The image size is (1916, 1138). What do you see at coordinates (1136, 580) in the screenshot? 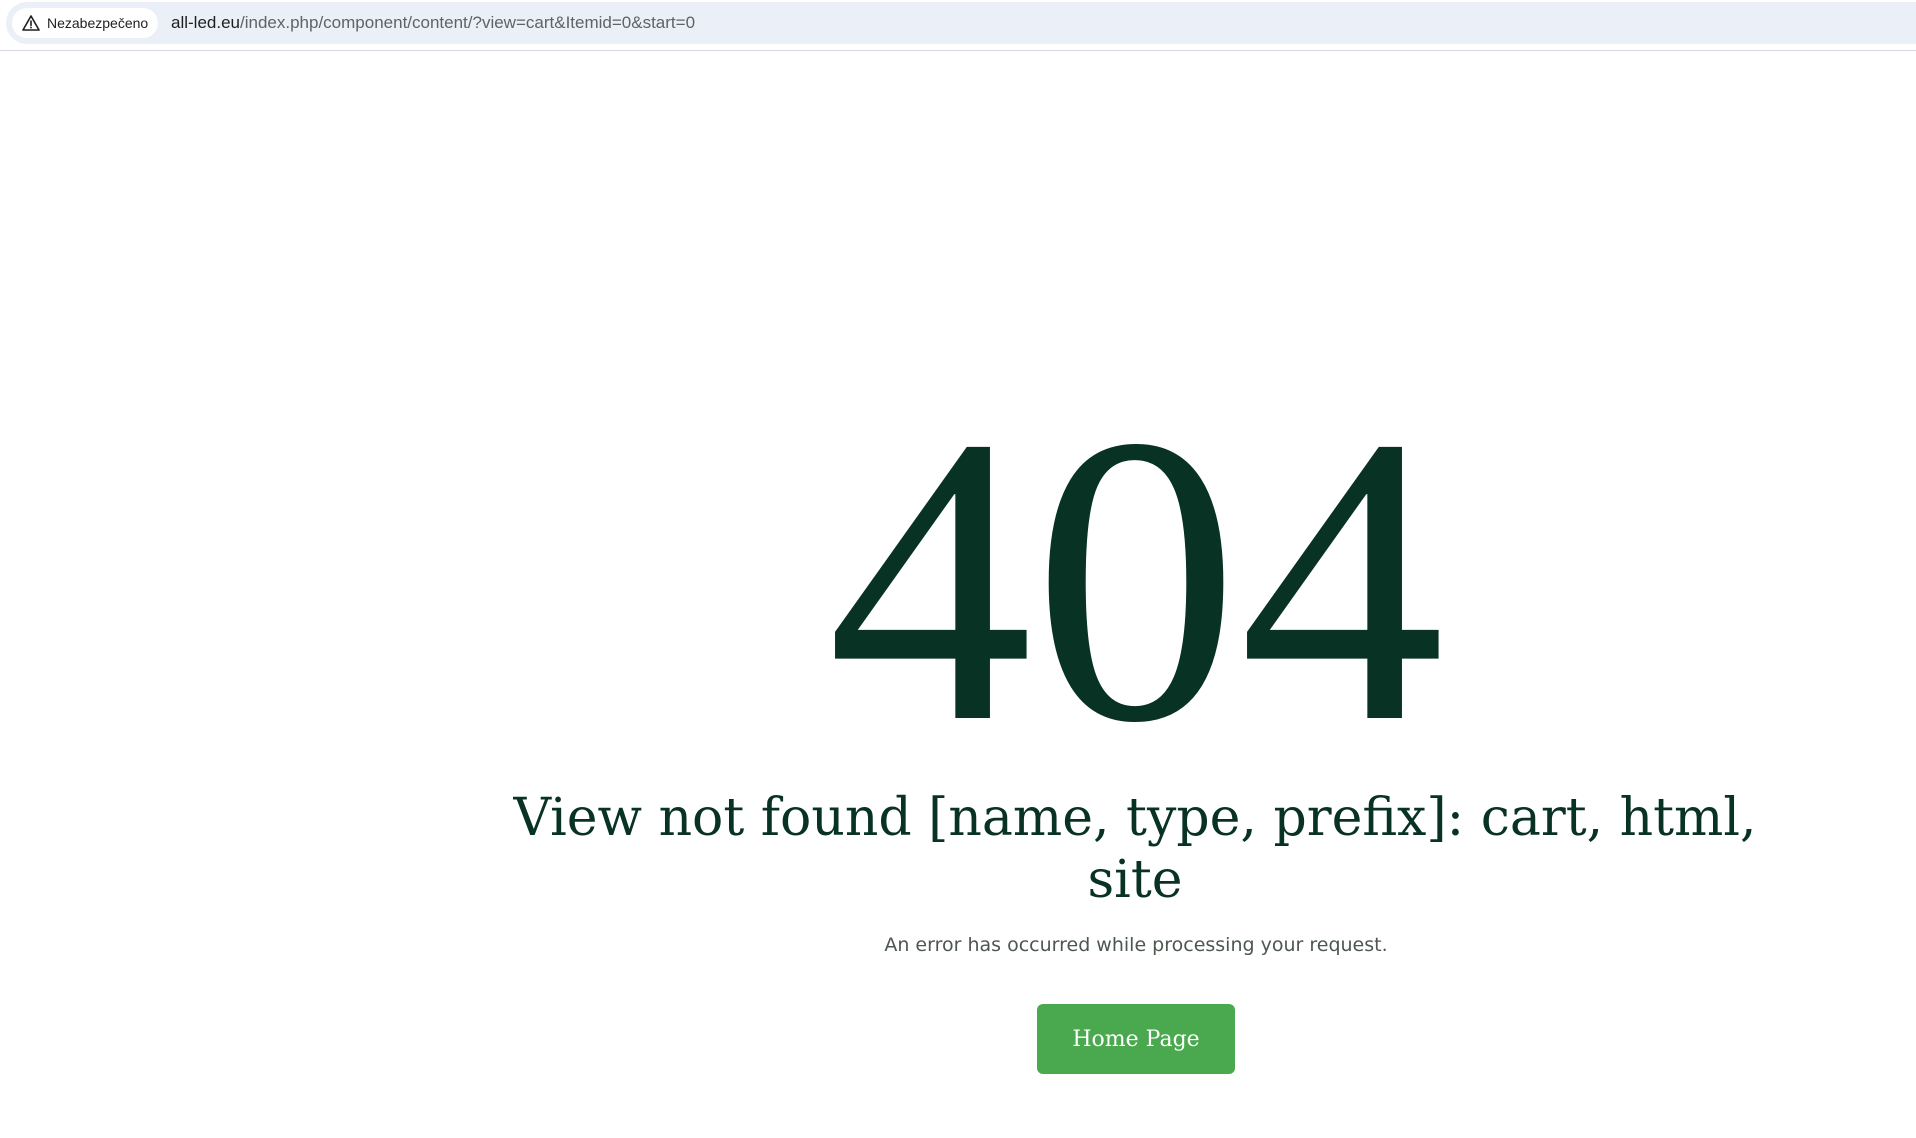
I see `error-code: 404` at bounding box center [1136, 580].